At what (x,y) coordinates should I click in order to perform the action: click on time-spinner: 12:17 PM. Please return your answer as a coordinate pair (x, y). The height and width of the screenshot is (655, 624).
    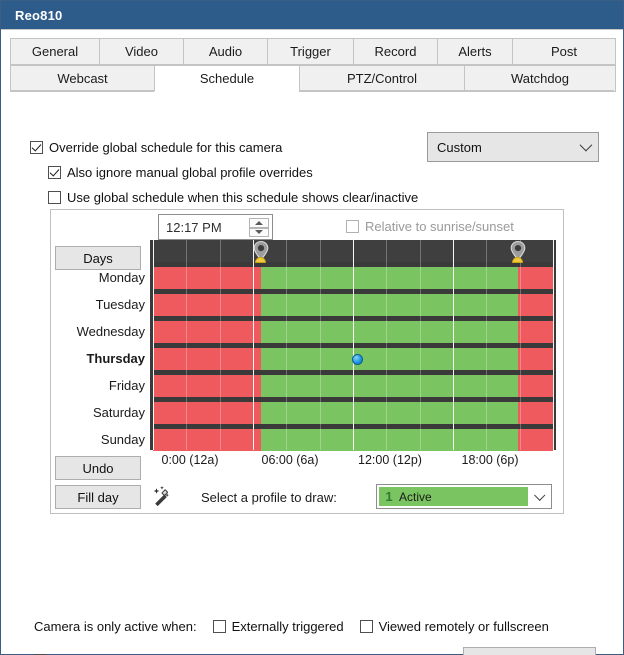
    Looking at the image, I should click on (215, 227).